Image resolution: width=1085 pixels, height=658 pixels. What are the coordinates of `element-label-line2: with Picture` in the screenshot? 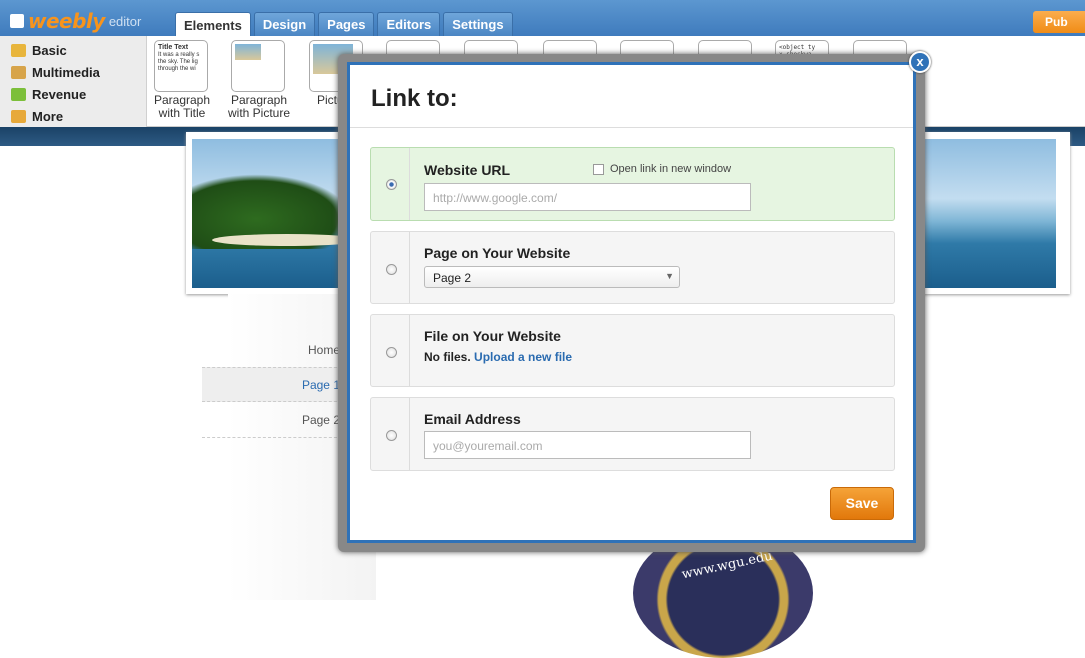 It's located at (259, 113).